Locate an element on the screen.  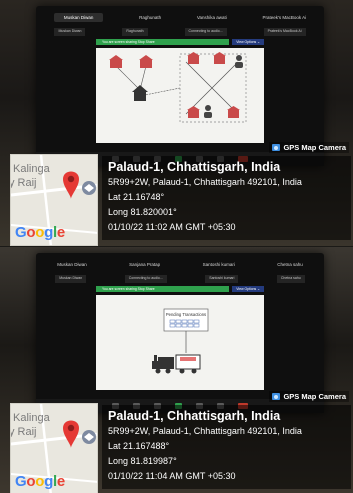
shared-slide is located at coordinates (180, 95).